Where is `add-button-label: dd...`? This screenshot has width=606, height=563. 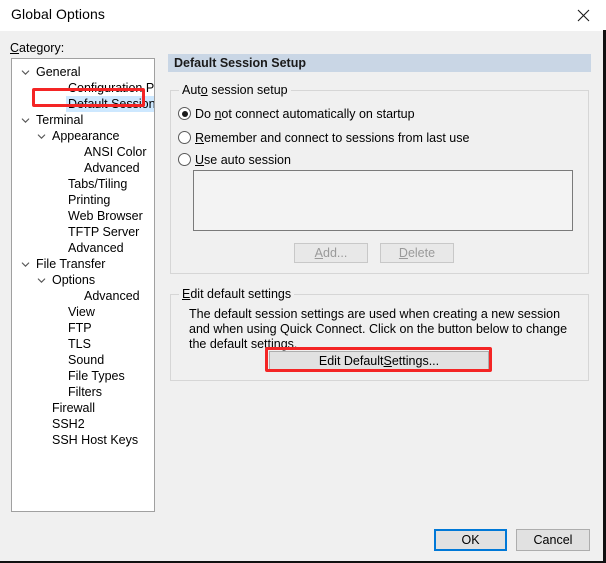 add-button-label: dd... is located at coordinates (335, 253).